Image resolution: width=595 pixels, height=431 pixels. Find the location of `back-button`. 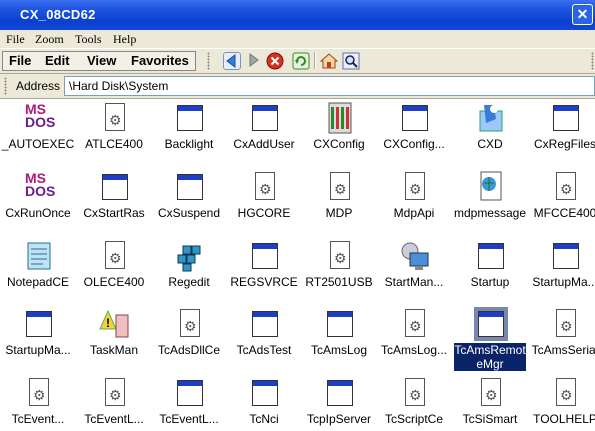

back-button is located at coordinates (232, 61).